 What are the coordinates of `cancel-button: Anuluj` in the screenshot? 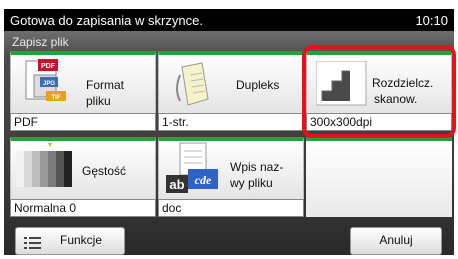 It's located at (396, 241).